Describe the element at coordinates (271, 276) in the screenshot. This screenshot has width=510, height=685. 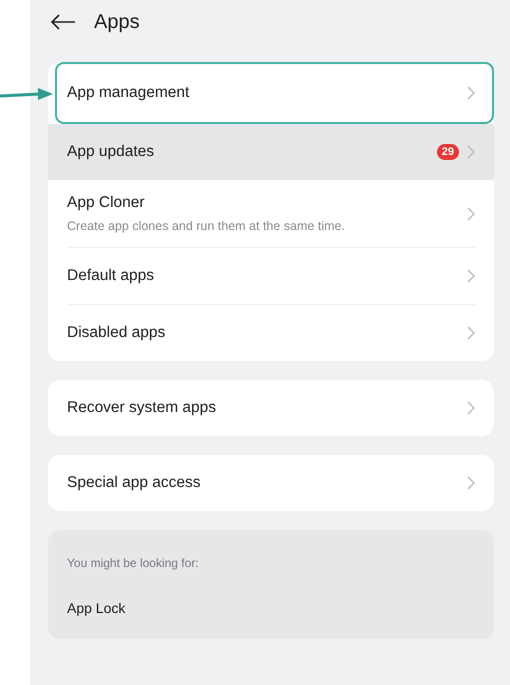
I see `settings-row: Default apps` at that location.